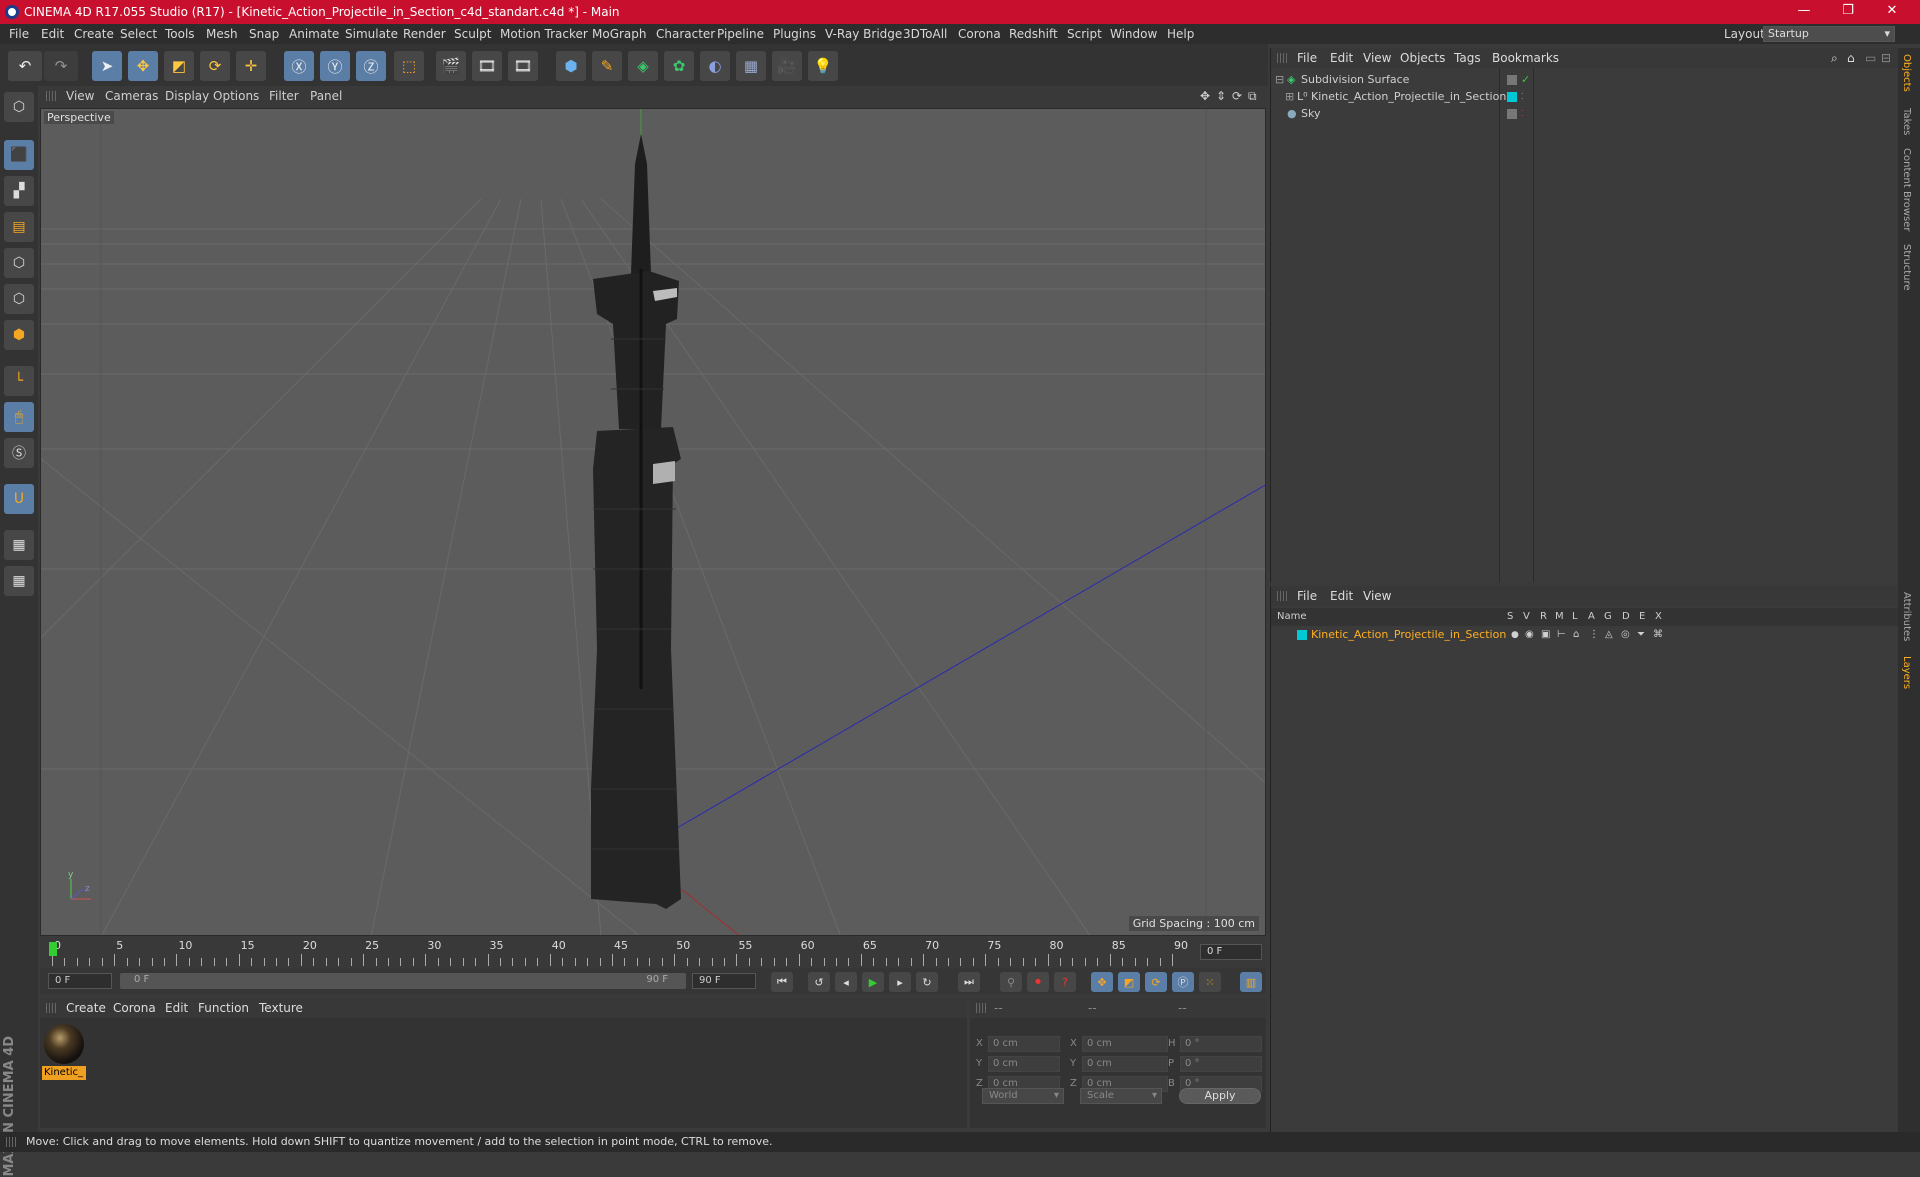 The image size is (1920, 1177). What do you see at coordinates (794, 34) in the screenshot?
I see `menu-plugins: Plugins` at bounding box center [794, 34].